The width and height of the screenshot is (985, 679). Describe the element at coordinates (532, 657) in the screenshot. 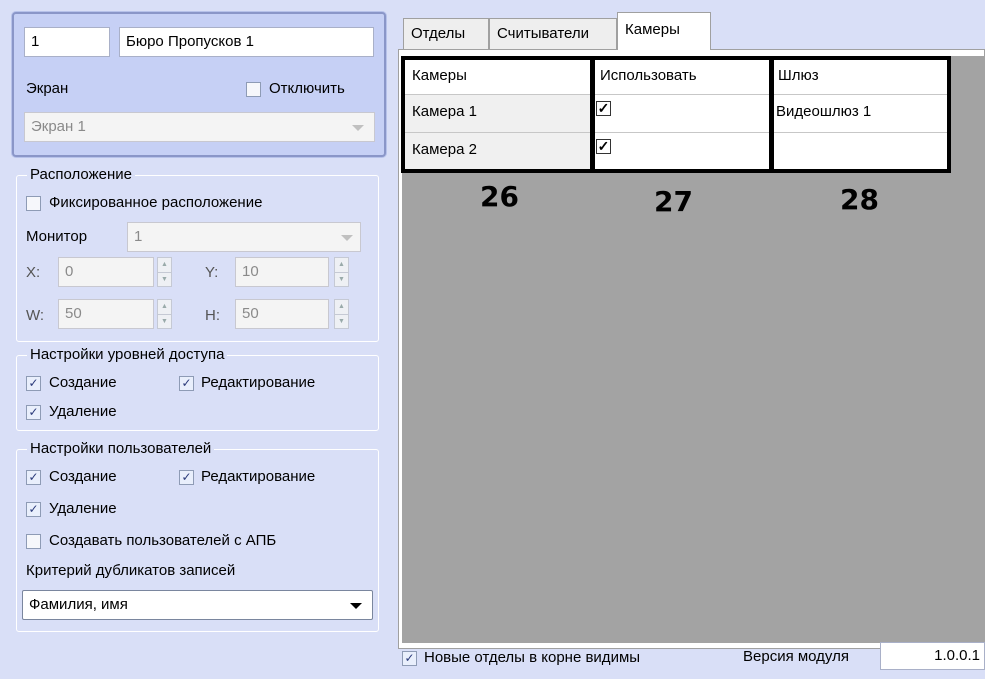

I see `new-depts-visible-label: Новые отделы в корне видимы` at that location.